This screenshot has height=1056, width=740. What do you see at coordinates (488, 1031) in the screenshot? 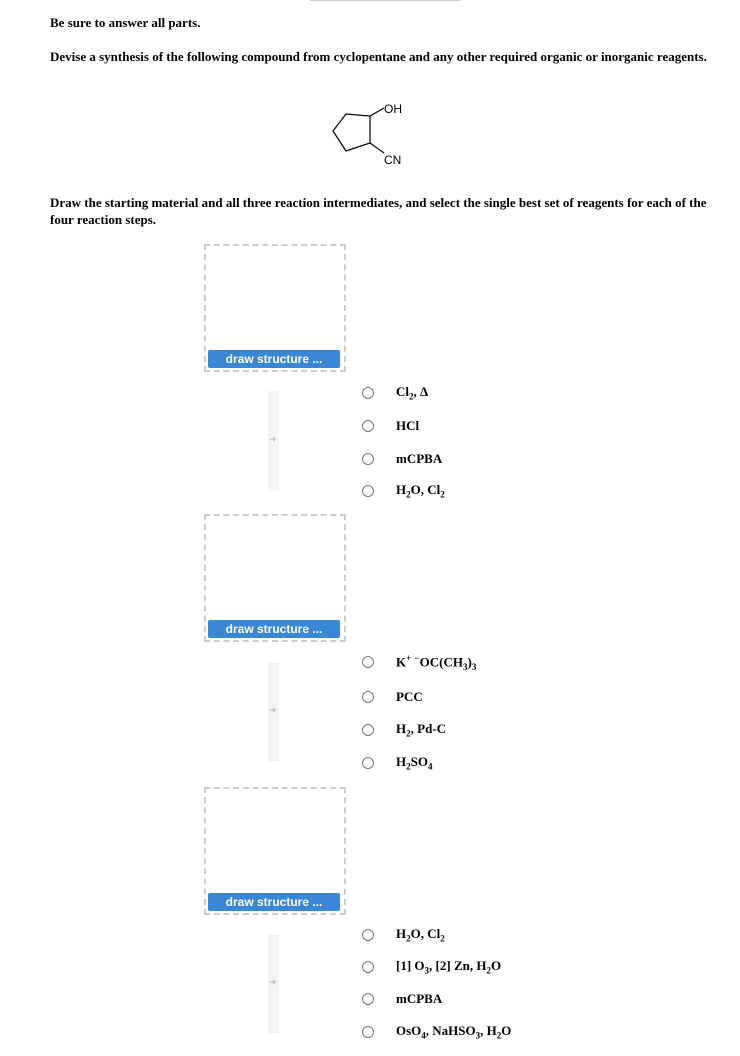
I see `reagent-text: , H` at bounding box center [488, 1031].